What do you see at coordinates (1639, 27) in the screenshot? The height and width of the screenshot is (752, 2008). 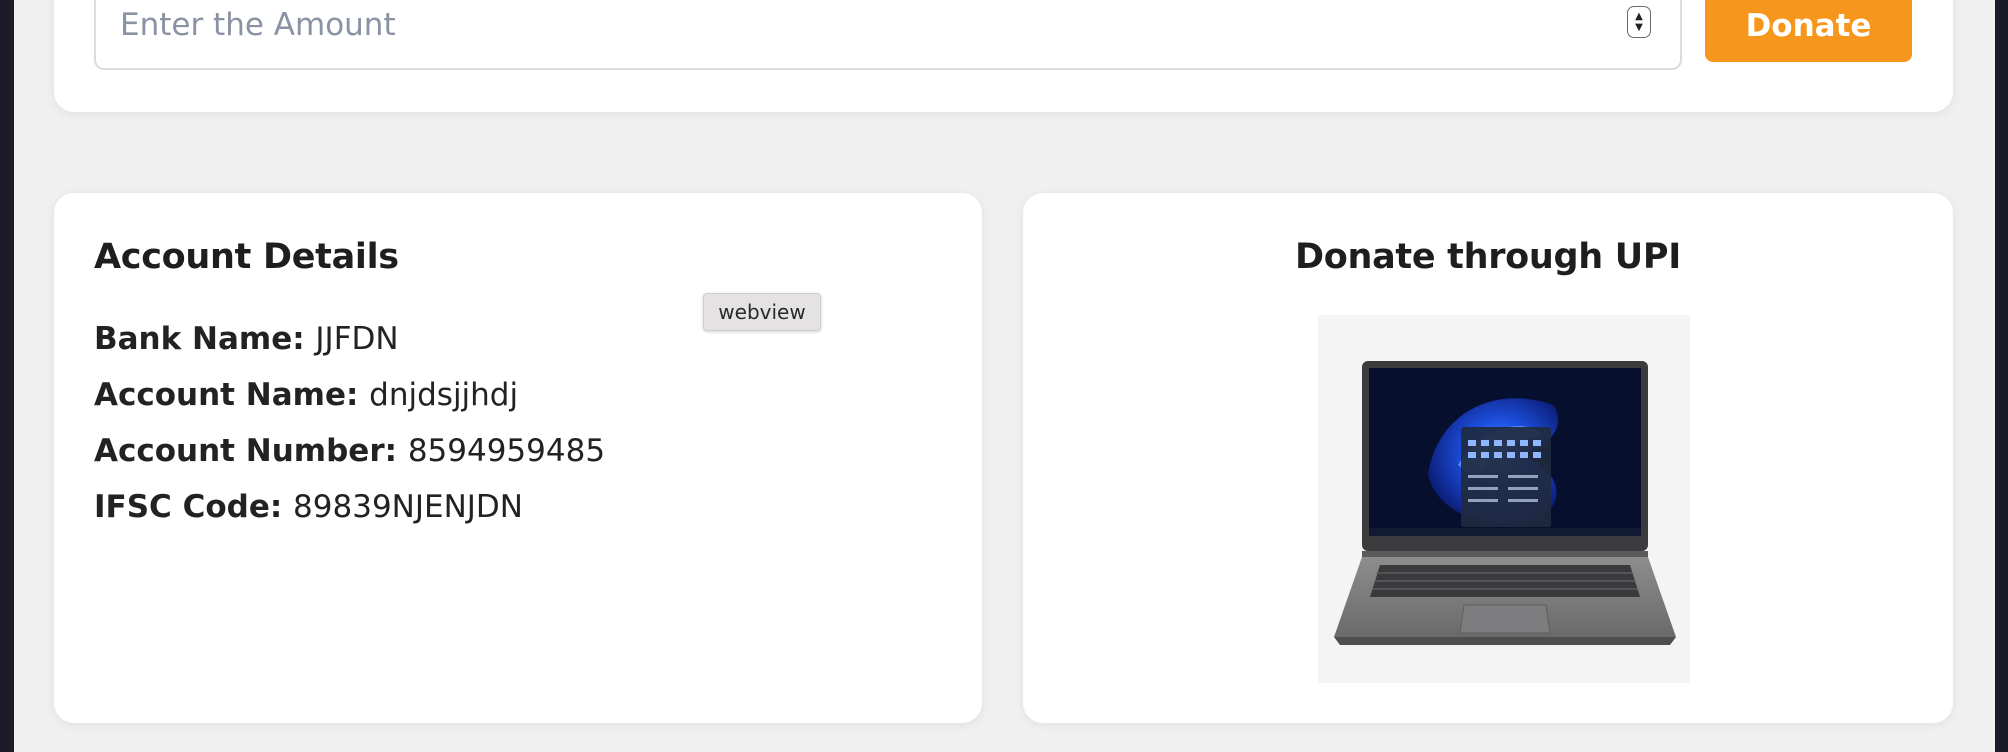 I see `spin-down-icon: ▼` at bounding box center [1639, 27].